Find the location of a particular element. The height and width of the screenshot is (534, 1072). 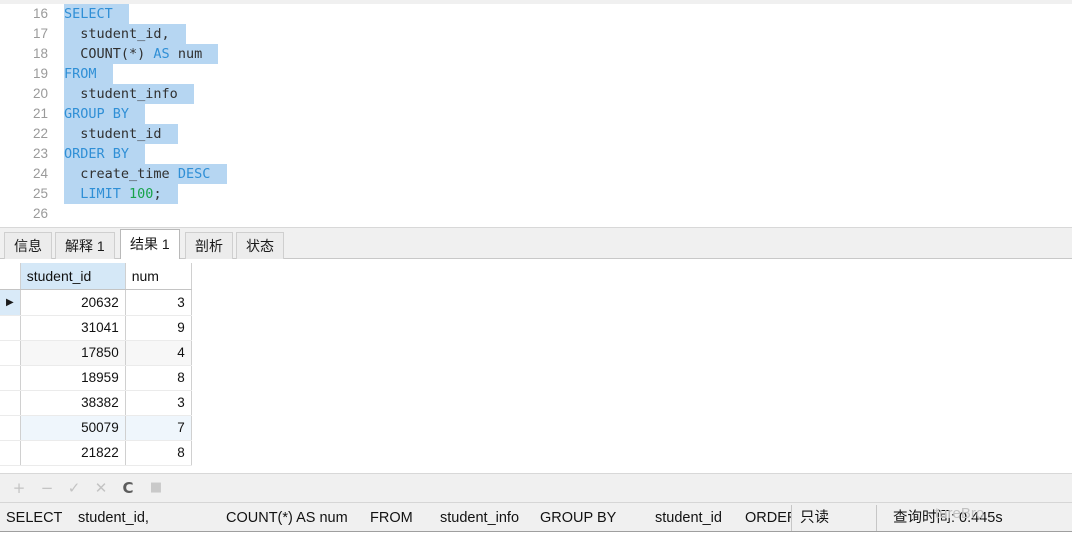

code-text: create_time DESC is located at coordinates (145, 174).